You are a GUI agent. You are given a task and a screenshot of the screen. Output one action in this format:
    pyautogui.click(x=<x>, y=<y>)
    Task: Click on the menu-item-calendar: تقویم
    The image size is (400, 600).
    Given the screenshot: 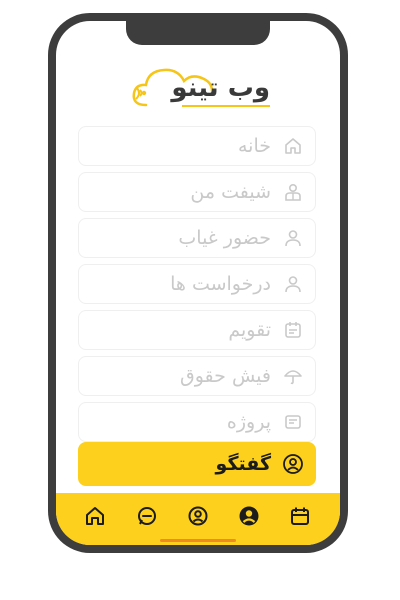 What is the action you would take?
    pyautogui.click(x=197, y=330)
    